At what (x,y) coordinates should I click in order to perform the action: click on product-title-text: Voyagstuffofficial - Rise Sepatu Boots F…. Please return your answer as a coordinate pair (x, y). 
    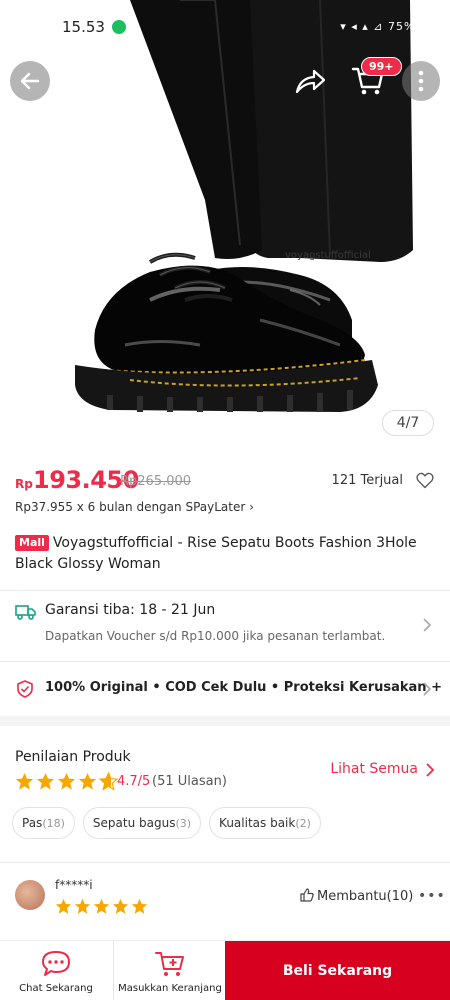
    Looking at the image, I should click on (216, 553).